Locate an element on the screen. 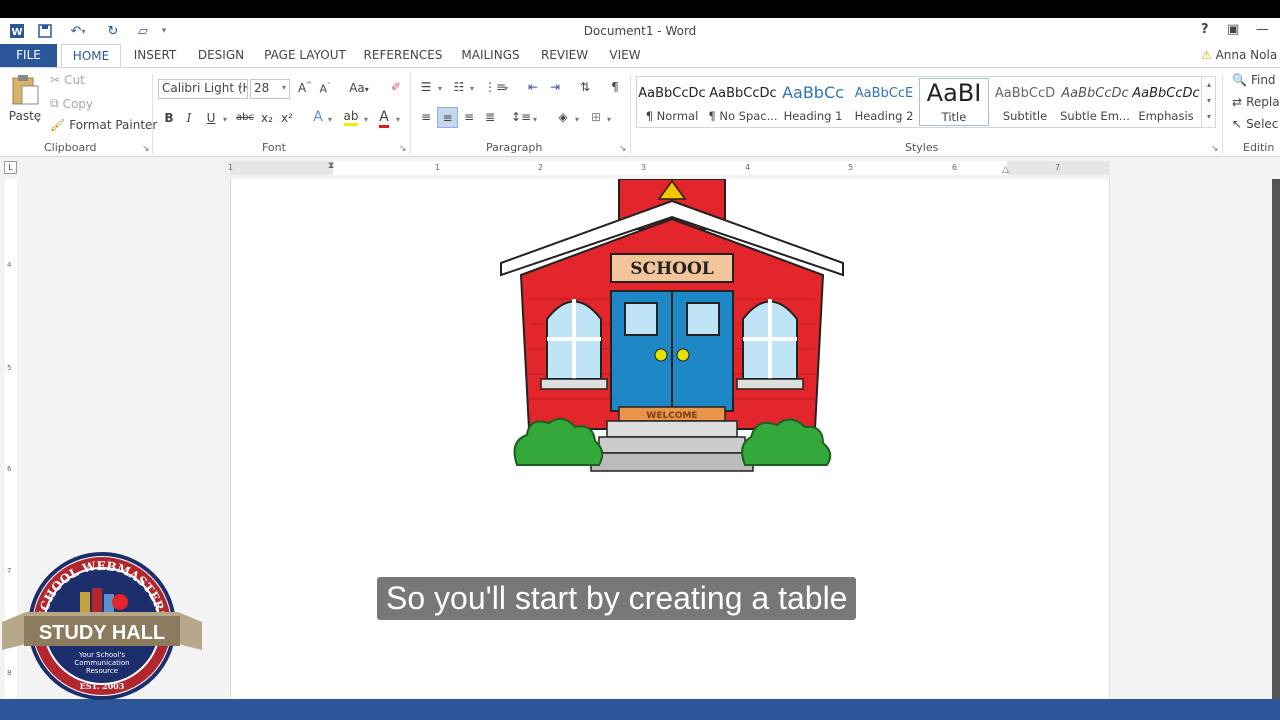 This screenshot has height=720, width=1280. tab-file: FILE is located at coordinates (28, 55).